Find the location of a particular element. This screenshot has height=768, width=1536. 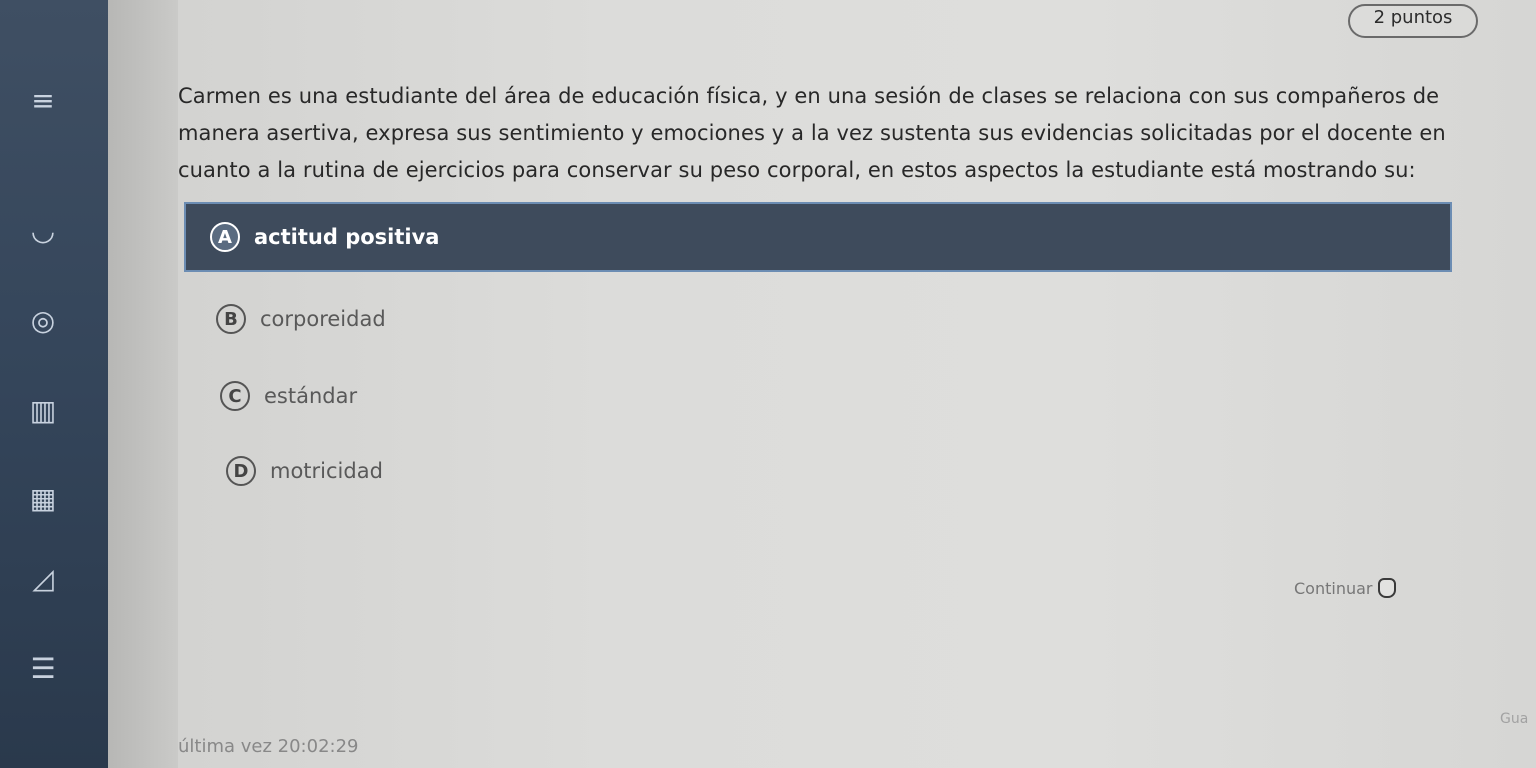

option-a-letter: A is located at coordinates (225, 237).